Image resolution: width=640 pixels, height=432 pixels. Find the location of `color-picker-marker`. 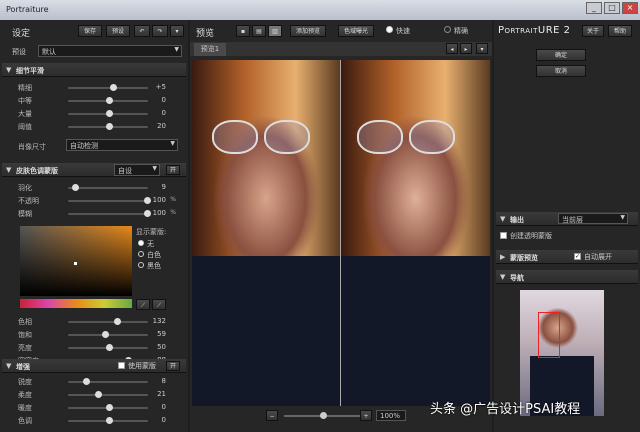

color-picker-marker is located at coordinates (75, 263).